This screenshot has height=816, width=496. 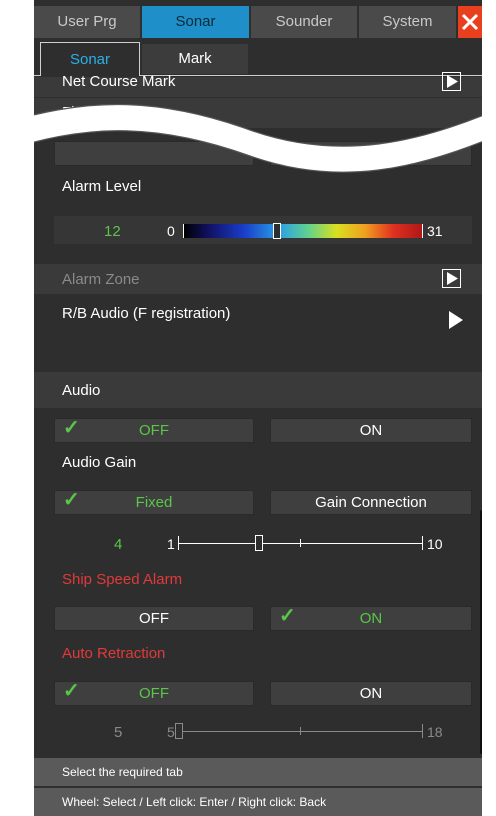 I want to click on audio-gain-label: Audio Gain, so click(x=99, y=462).